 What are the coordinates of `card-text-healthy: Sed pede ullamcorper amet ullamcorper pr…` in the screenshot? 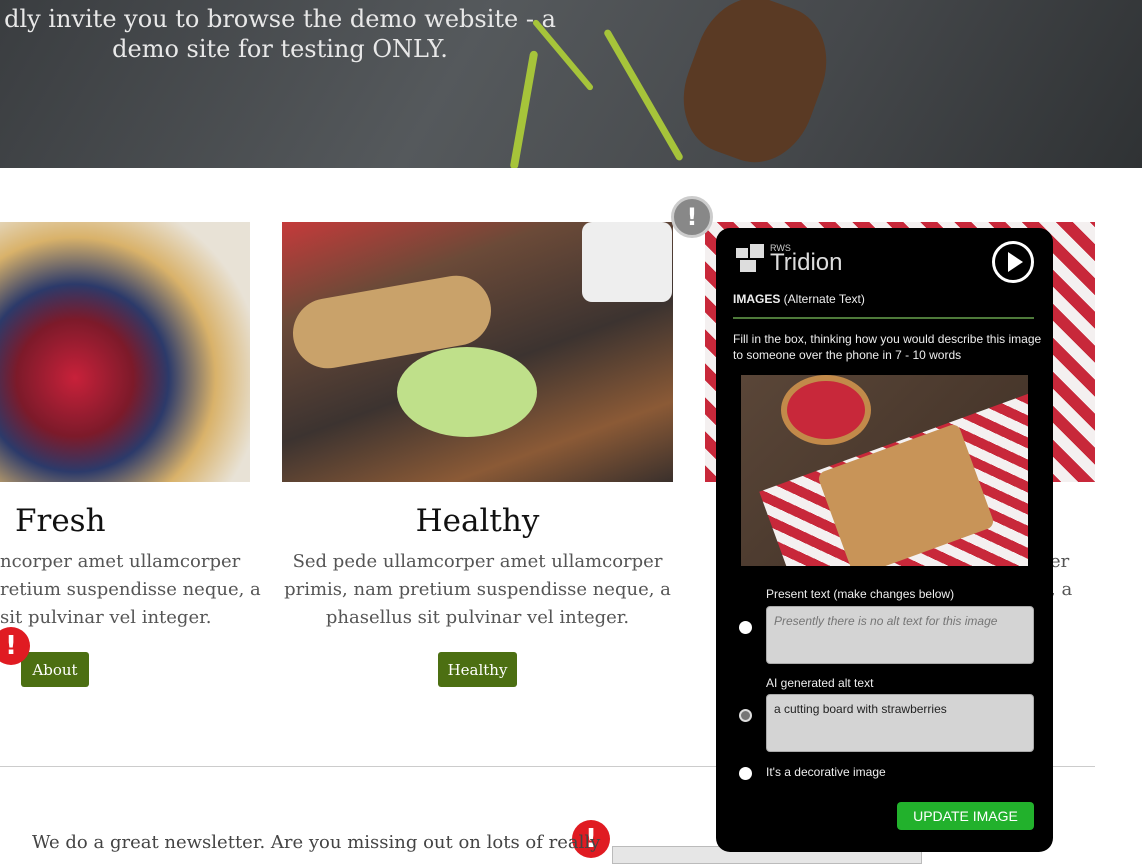 It's located at (477, 589).